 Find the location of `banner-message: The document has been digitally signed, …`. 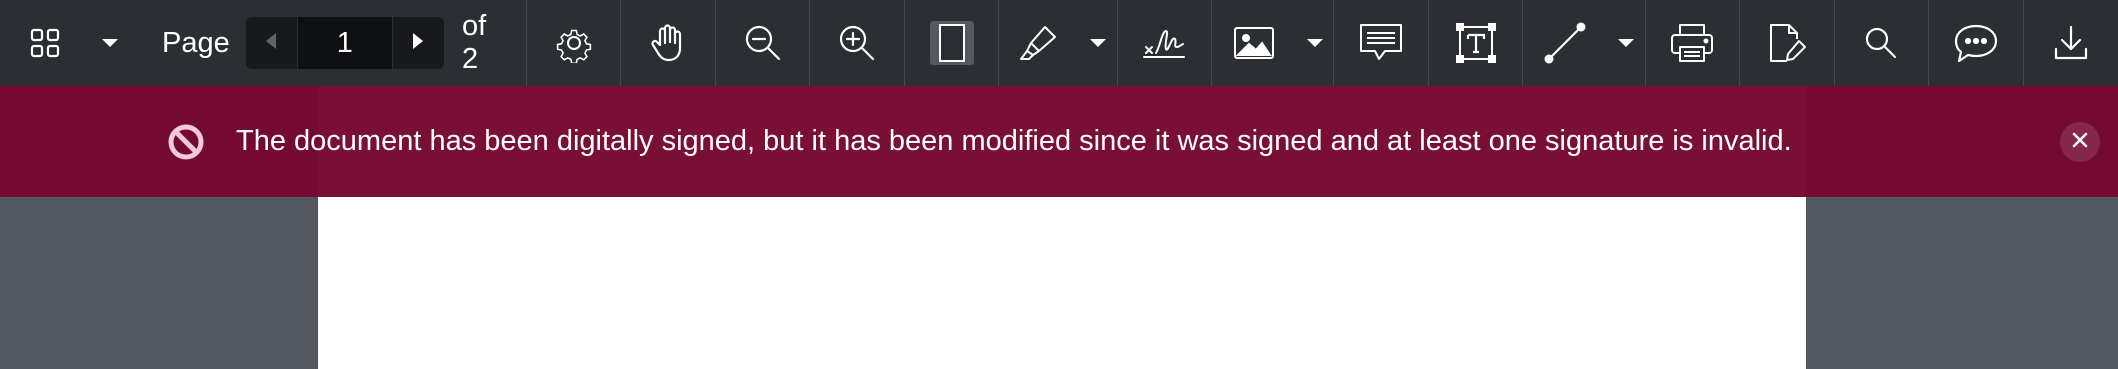

banner-message: The document has been digitally signed, … is located at coordinates (1014, 141).